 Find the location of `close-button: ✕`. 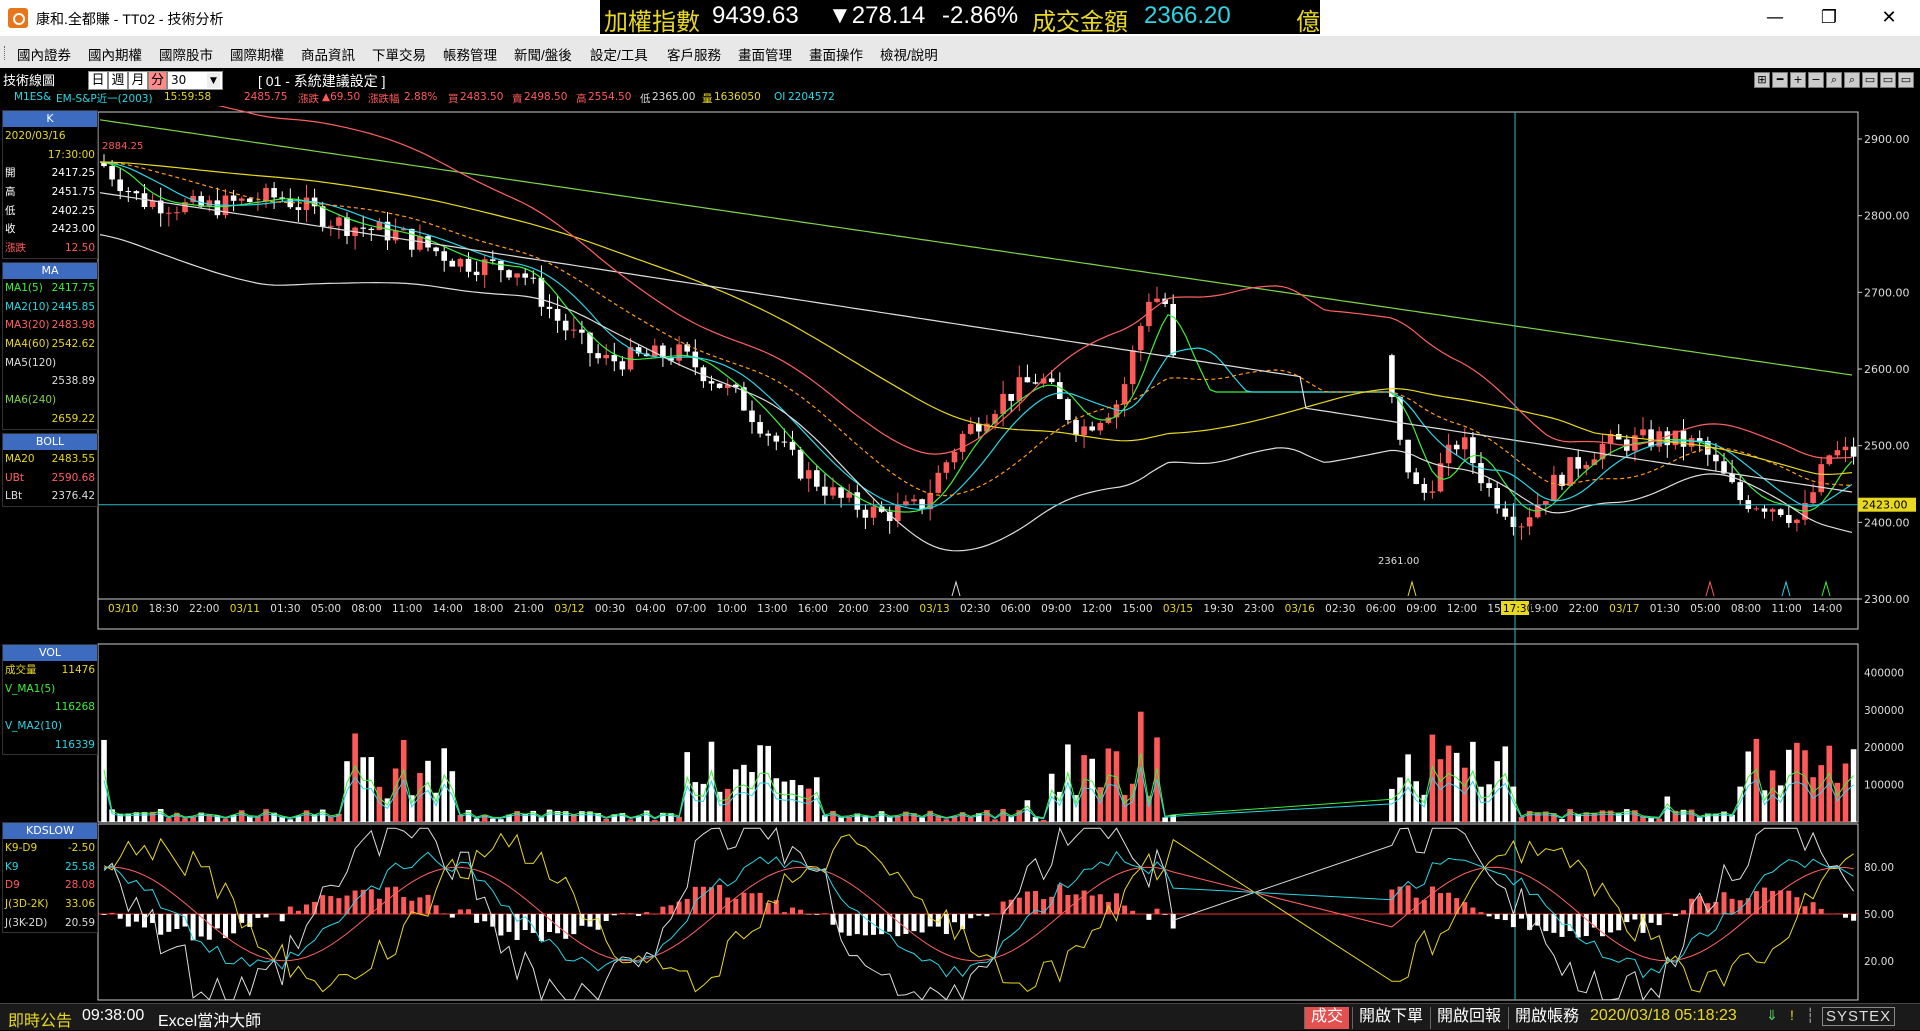

close-button: ✕ is located at coordinates (1889, 18).